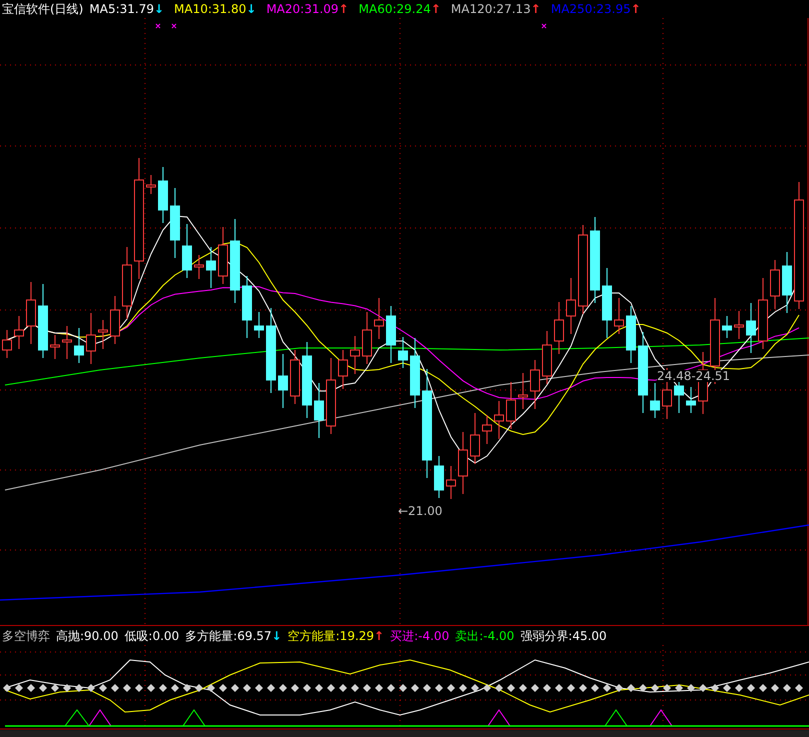  I want to click on indicator-value-label: 多方能量:69.57, so click(228, 636).